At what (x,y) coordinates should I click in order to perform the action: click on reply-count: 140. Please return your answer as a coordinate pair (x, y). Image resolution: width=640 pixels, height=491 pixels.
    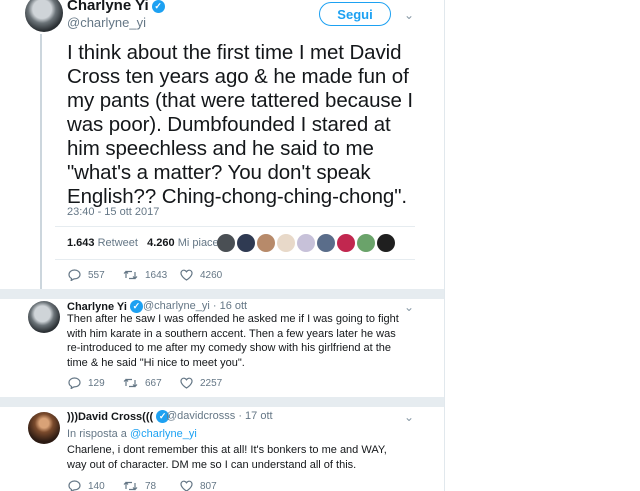
    Looking at the image, I should click on (96, 485).